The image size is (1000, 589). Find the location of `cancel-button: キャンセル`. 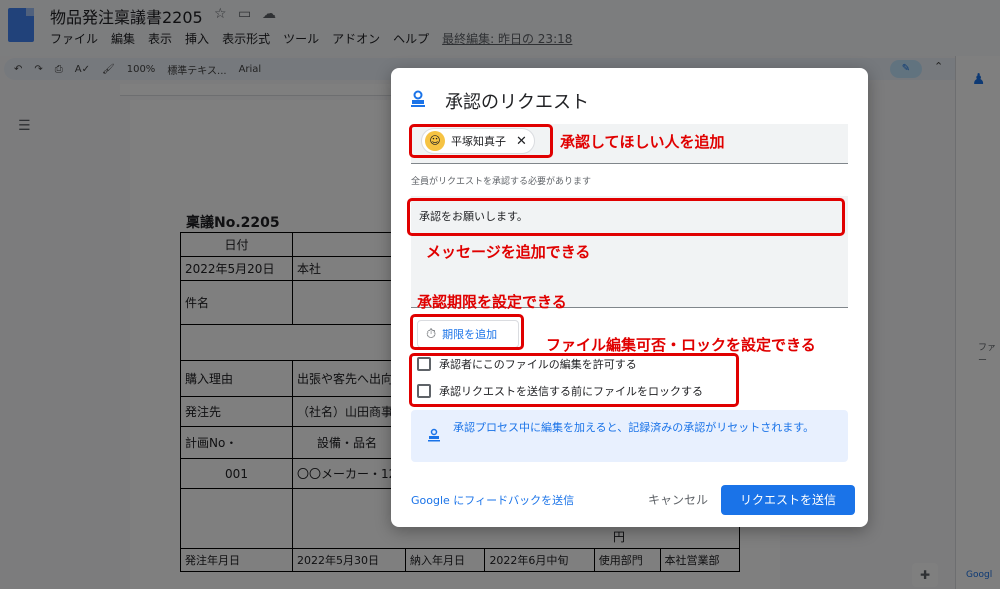

cancel-button: キャンセル is located at coordinates (678, 500).